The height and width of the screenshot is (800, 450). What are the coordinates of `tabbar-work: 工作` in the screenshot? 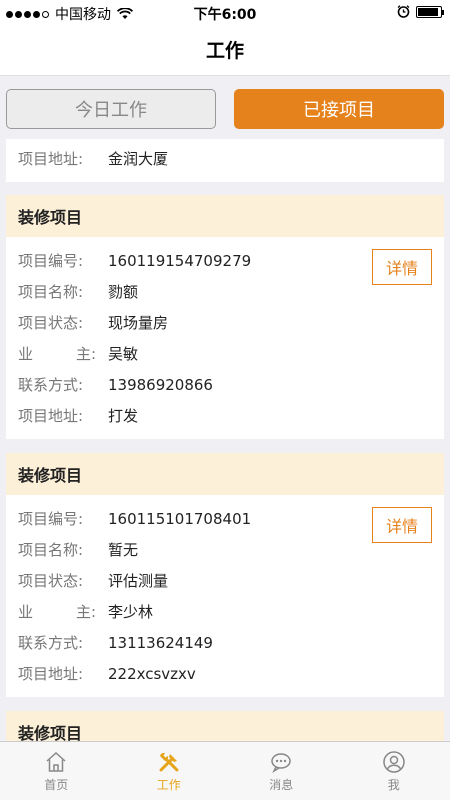 It's located at (169, 771).